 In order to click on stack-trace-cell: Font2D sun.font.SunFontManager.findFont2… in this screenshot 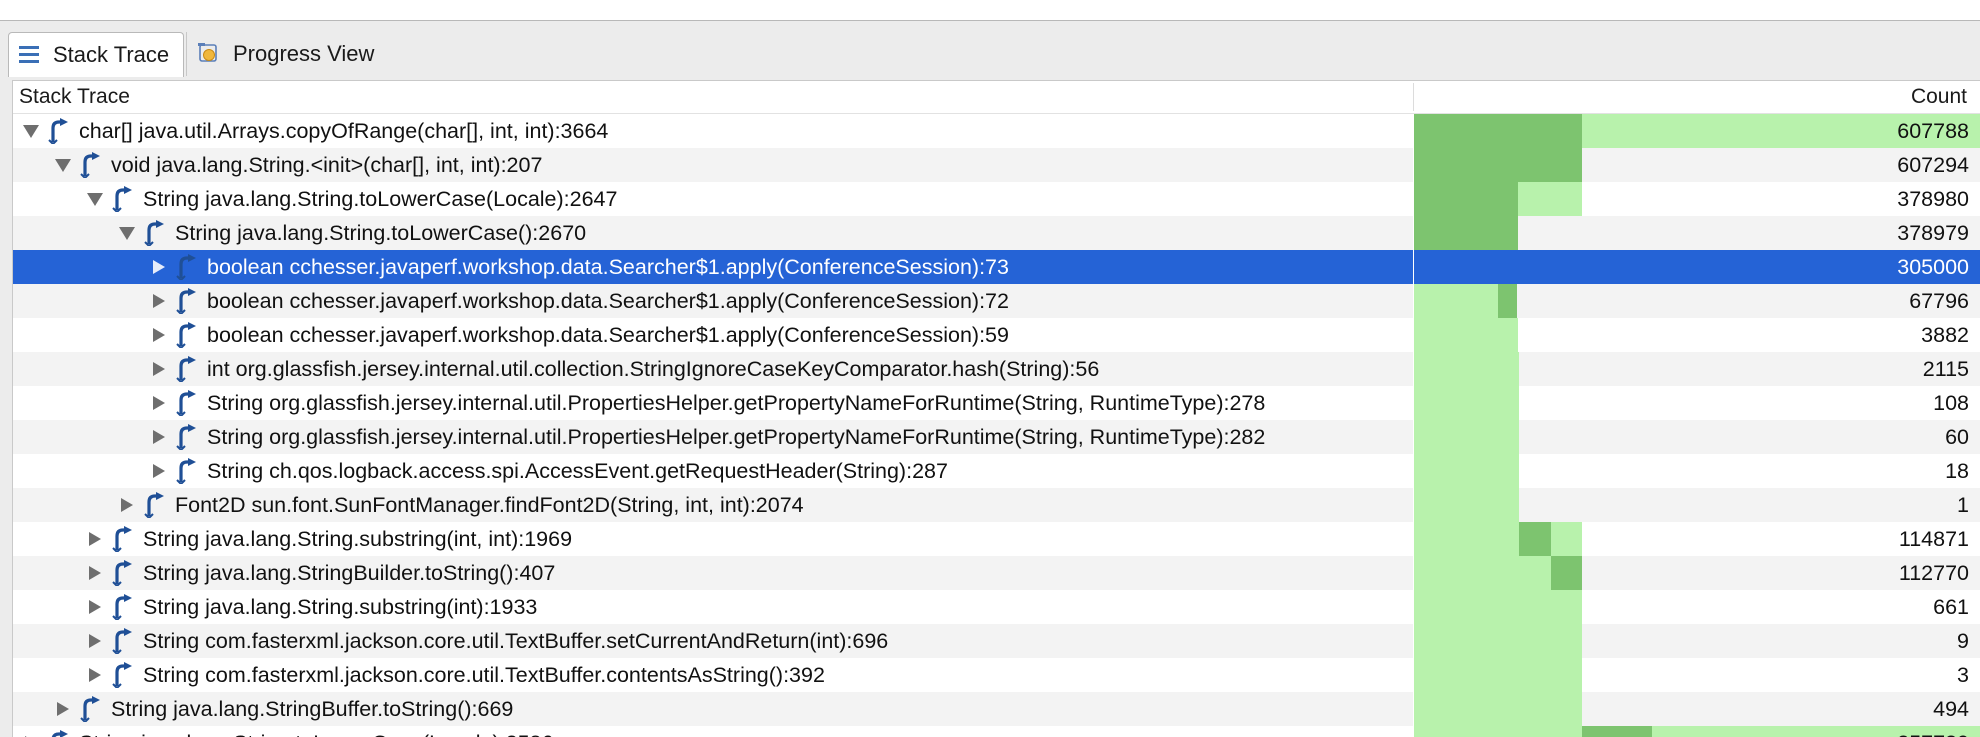, I will do `click(713, 505)`.